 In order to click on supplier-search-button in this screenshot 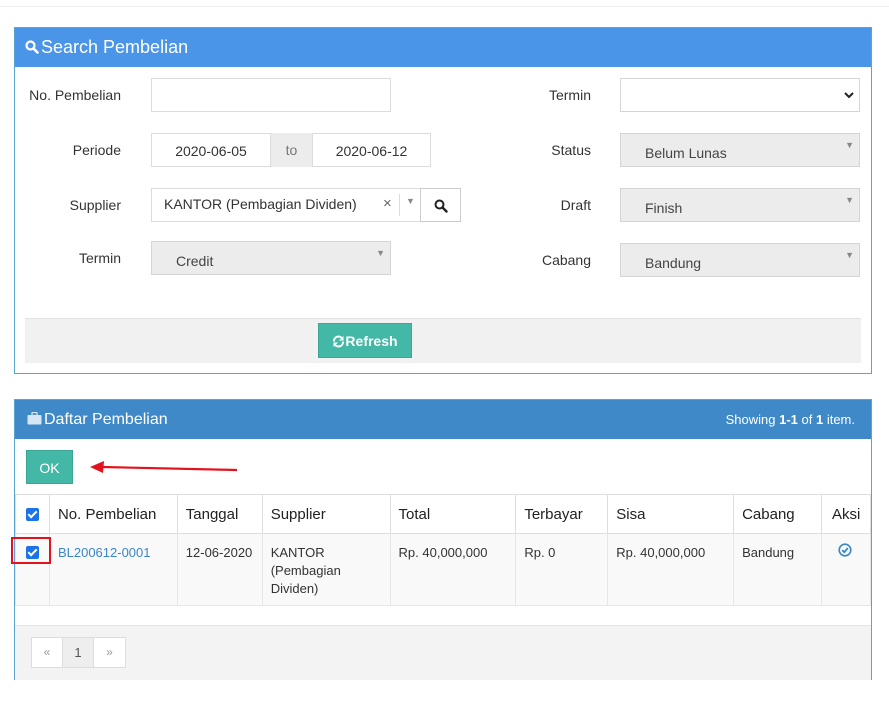, I will do `click(440, 205)`.